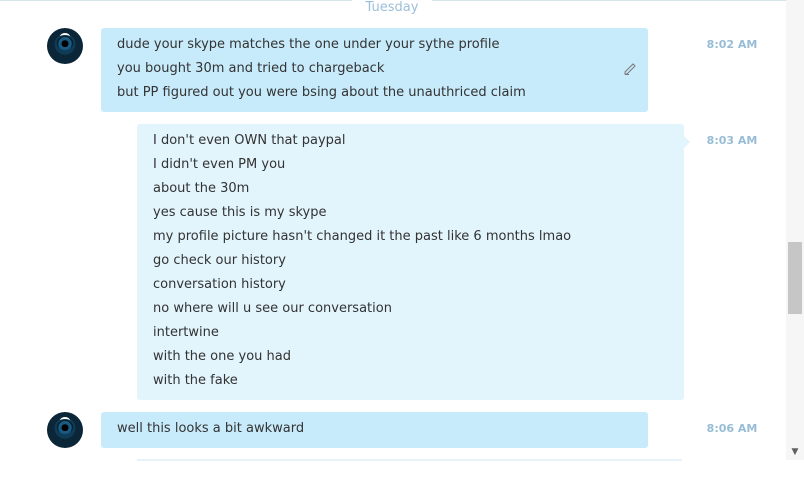  What do you see at coordinates (211, 428) in the screenshot?
I see `message-line: well this looks a bit awkward` at bounding box center [211, 428].